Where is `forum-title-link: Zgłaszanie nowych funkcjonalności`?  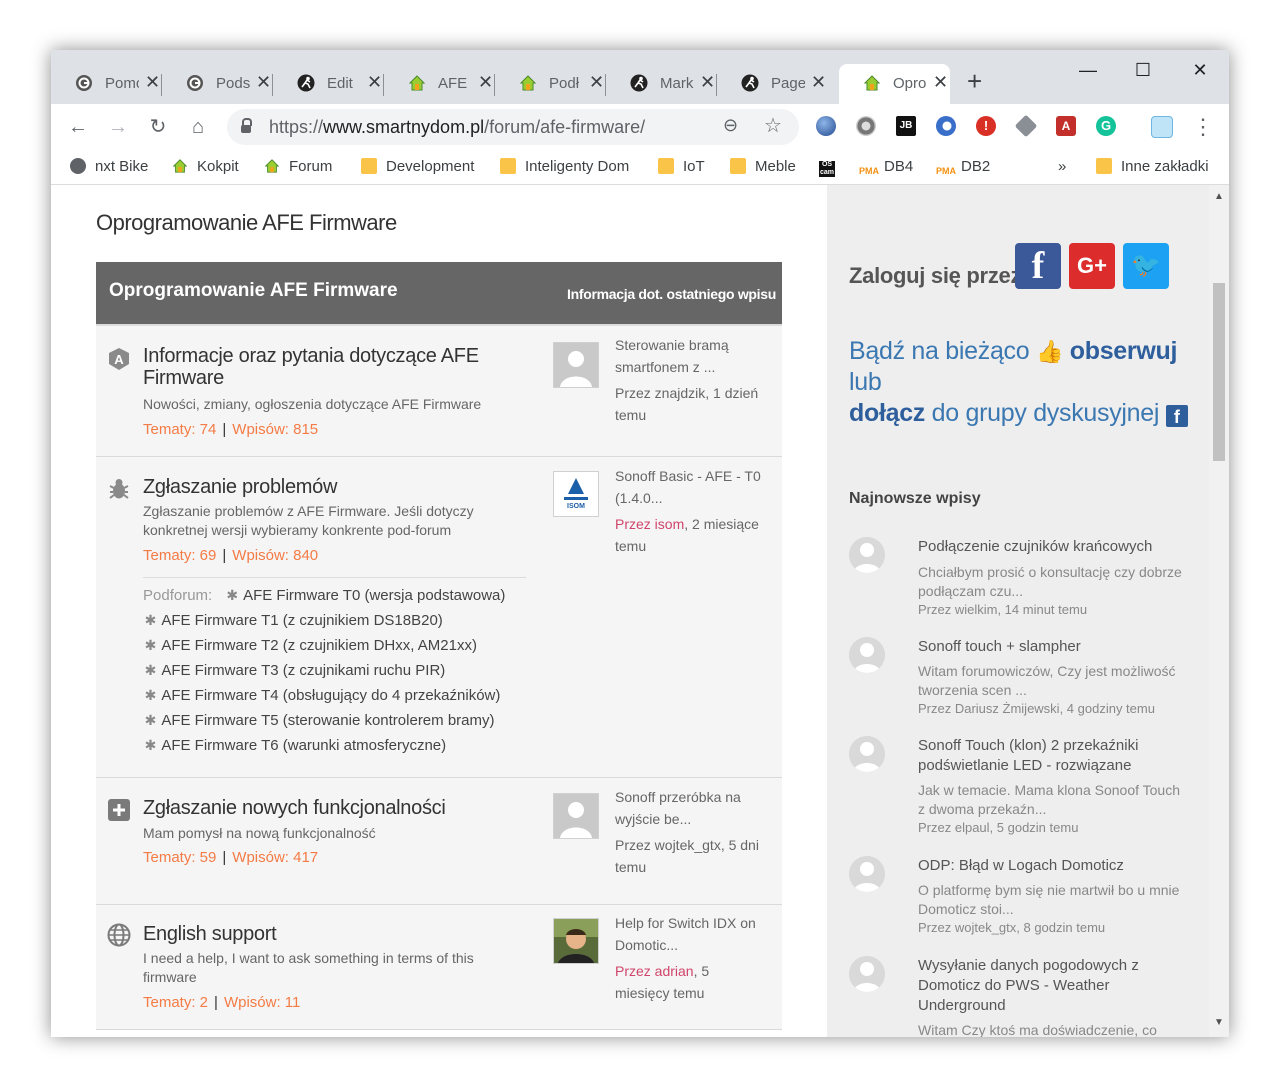 forum-title-link: Zgłaszanie nowych funkcjonalności is located at coordinates (294, 808).